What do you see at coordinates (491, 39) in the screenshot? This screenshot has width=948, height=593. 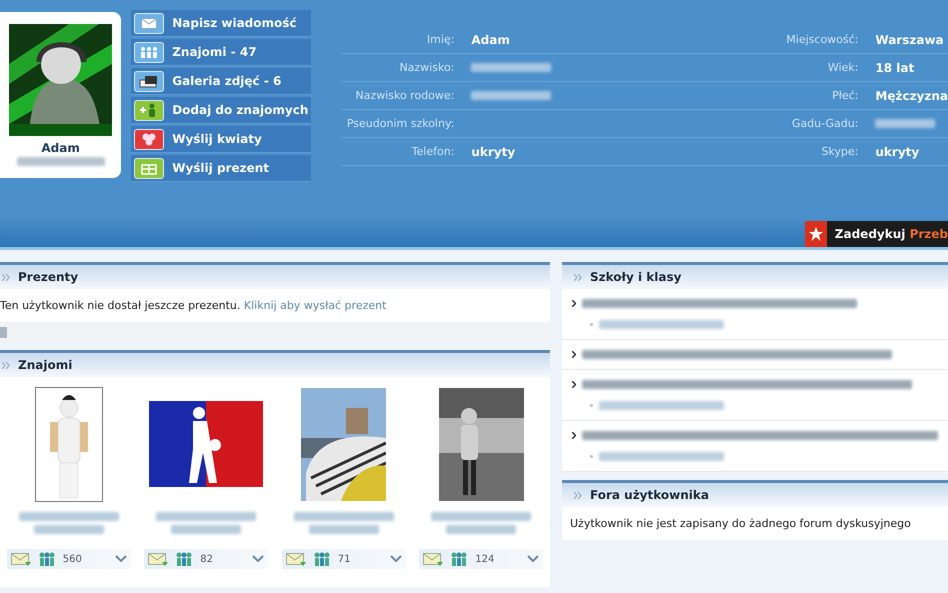 I see `field-value: Adam` at bounding box center [491, 39].